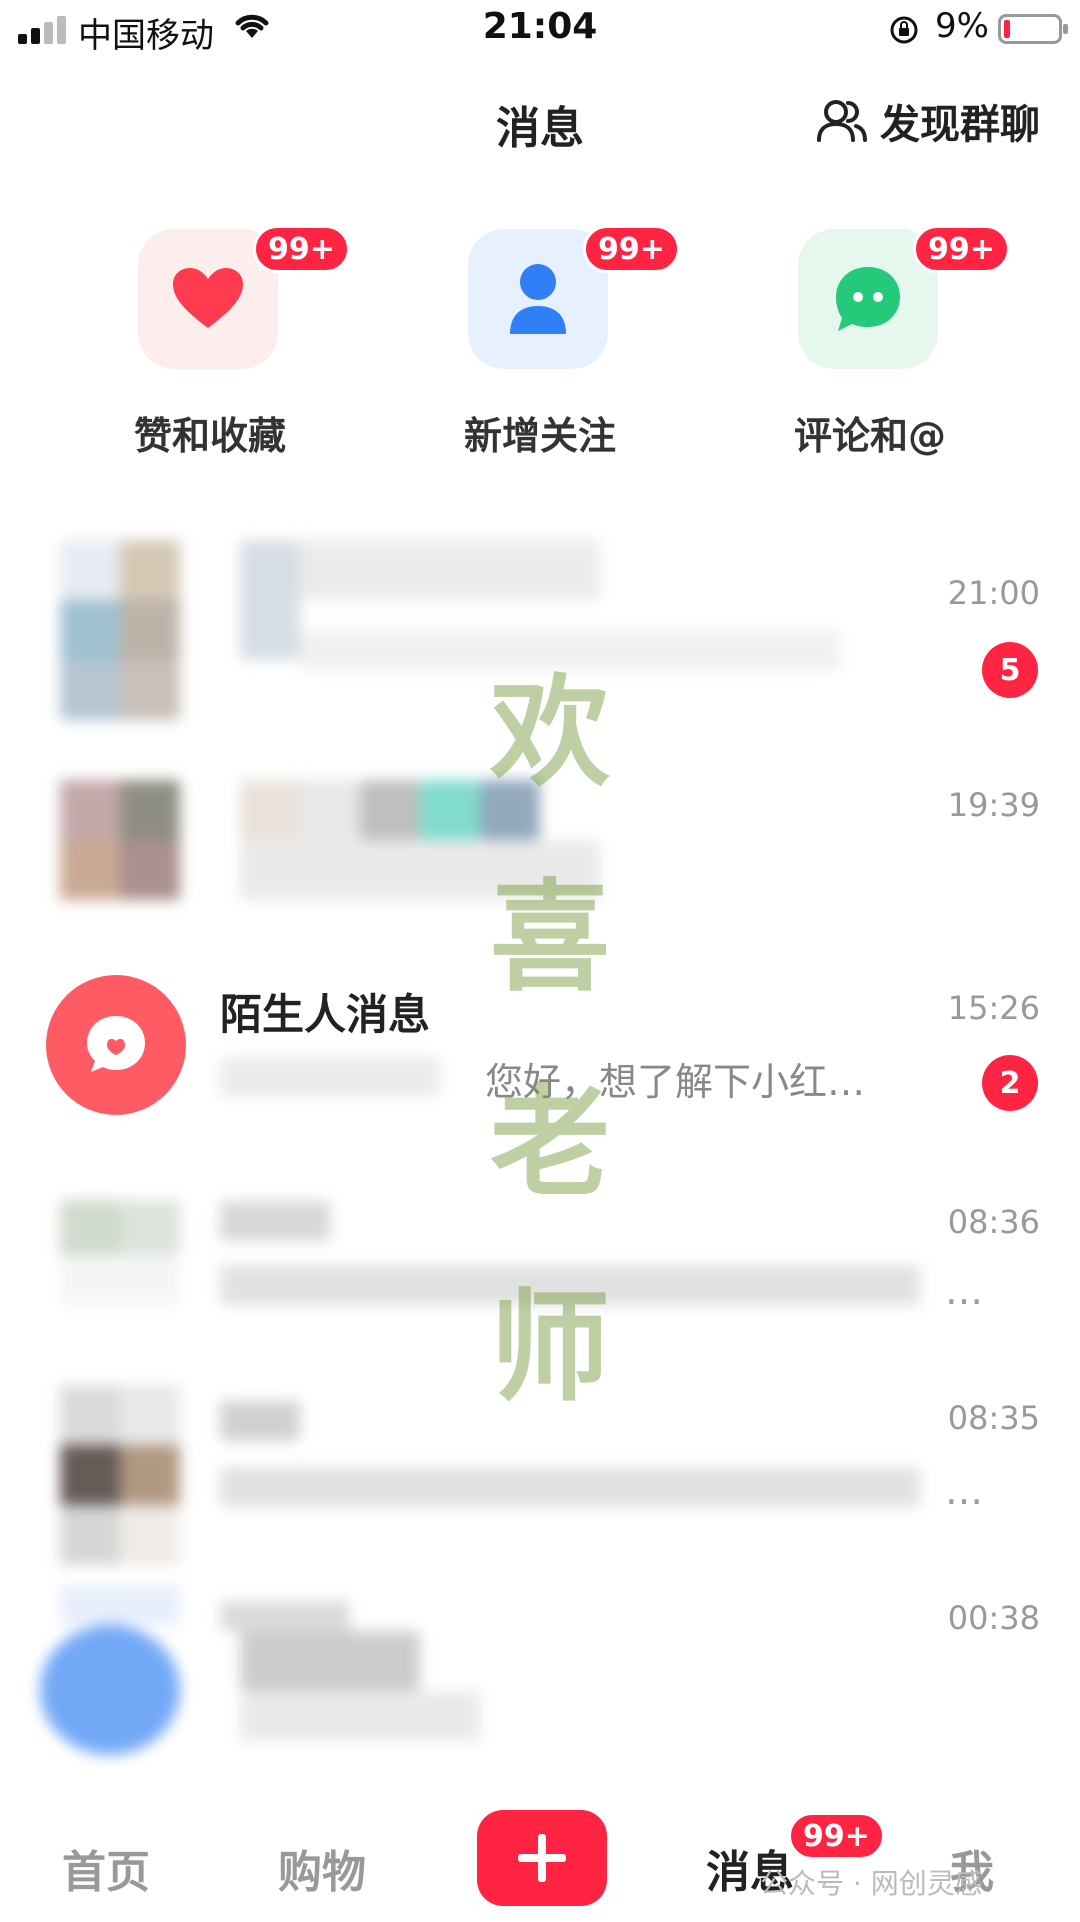 Image resolution: width=1080 pixels, height=1922 pixels. I want to click on group-users-icon, so click(842, 121).